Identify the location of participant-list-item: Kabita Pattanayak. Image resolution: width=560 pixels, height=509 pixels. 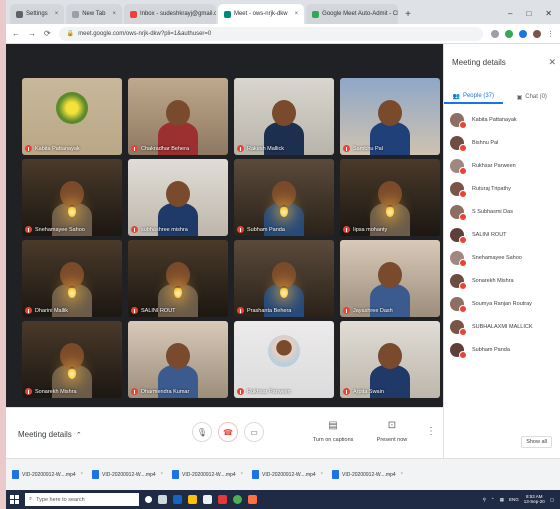
(504, 119).